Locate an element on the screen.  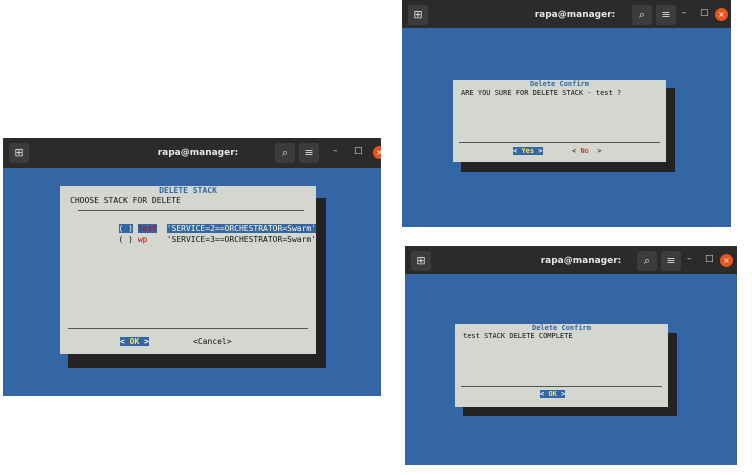
radio-button: ( ) is located at coordinates (126, 239).